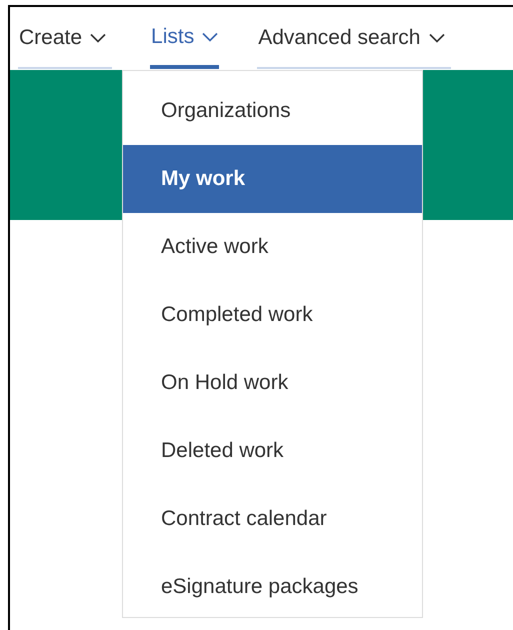  Describe the element at coordinates (272, 179) in the screenshot. I see `menu-item: My work` at that location.